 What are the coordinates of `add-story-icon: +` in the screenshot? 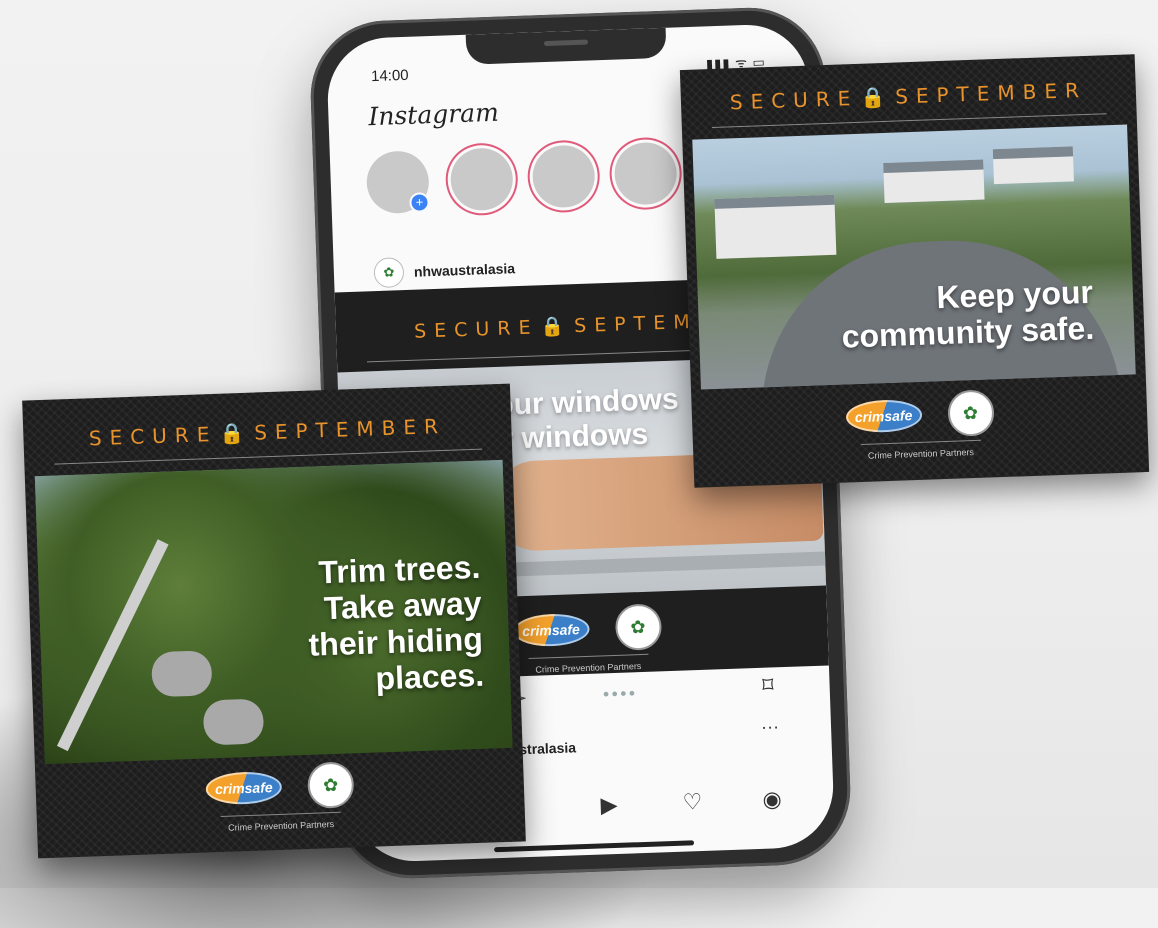 It's located at (419, 202).